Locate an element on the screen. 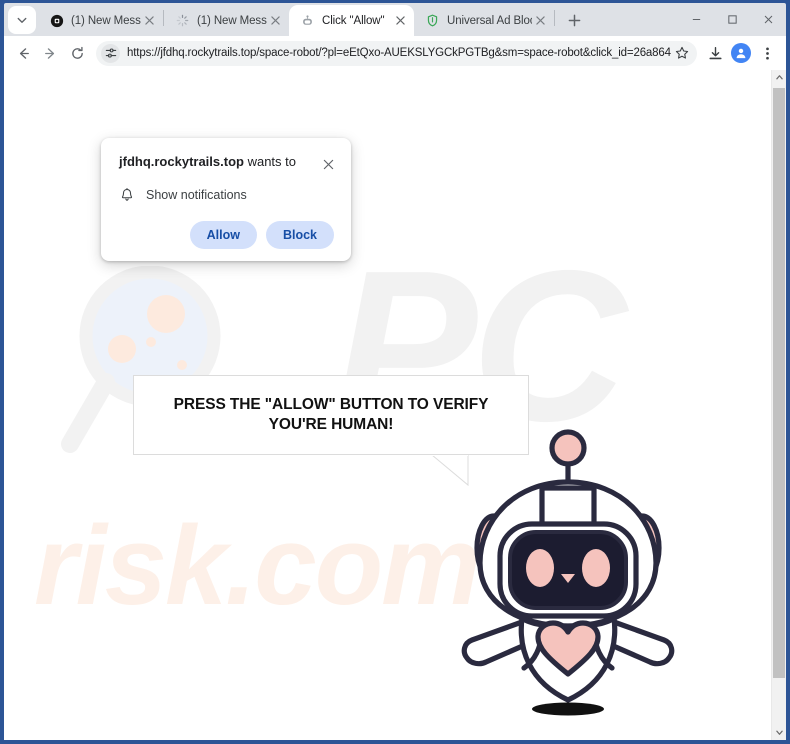 The image size is (790, 744). back-button is located at coordinates (23, 53).